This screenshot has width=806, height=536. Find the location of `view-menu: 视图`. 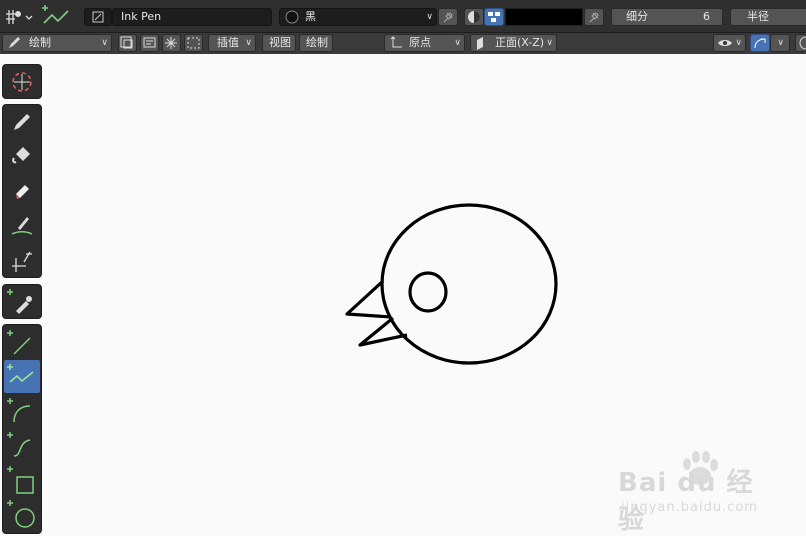

view-menu: 视图 is located at coordinates (279, 43).